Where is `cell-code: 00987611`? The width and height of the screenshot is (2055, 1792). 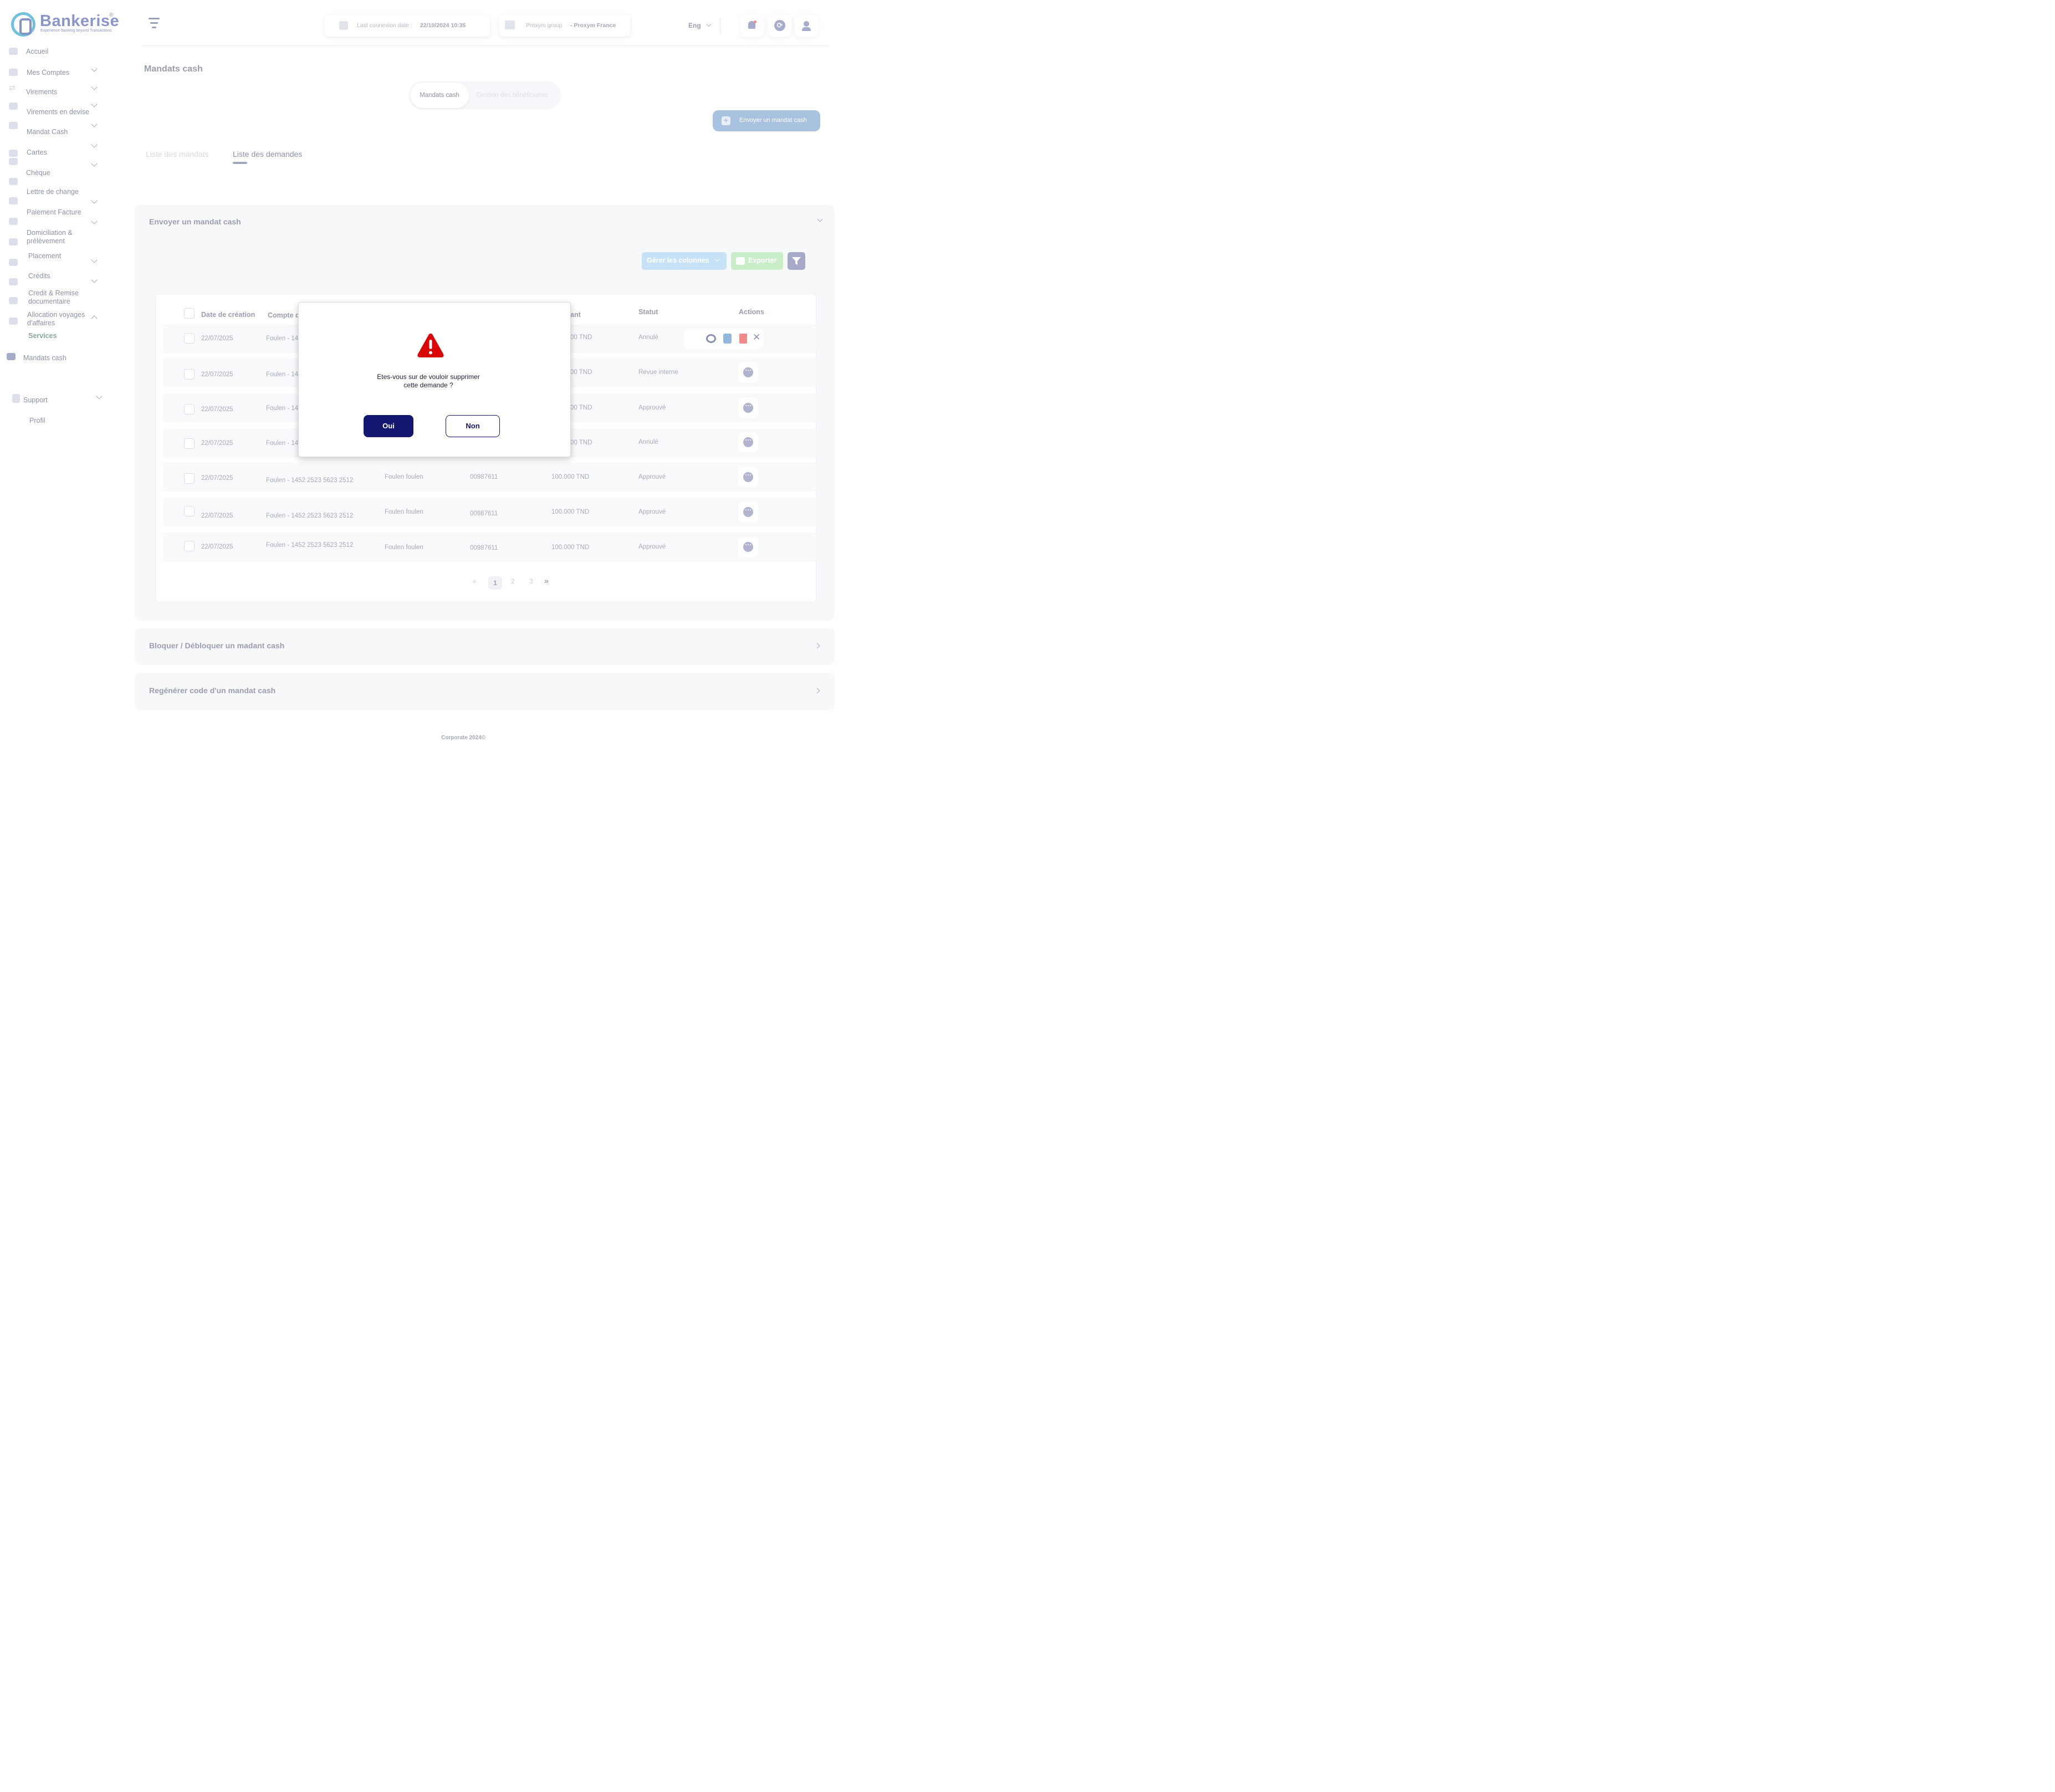
cell-code: 00987611 is located at coordinates (484, 477).